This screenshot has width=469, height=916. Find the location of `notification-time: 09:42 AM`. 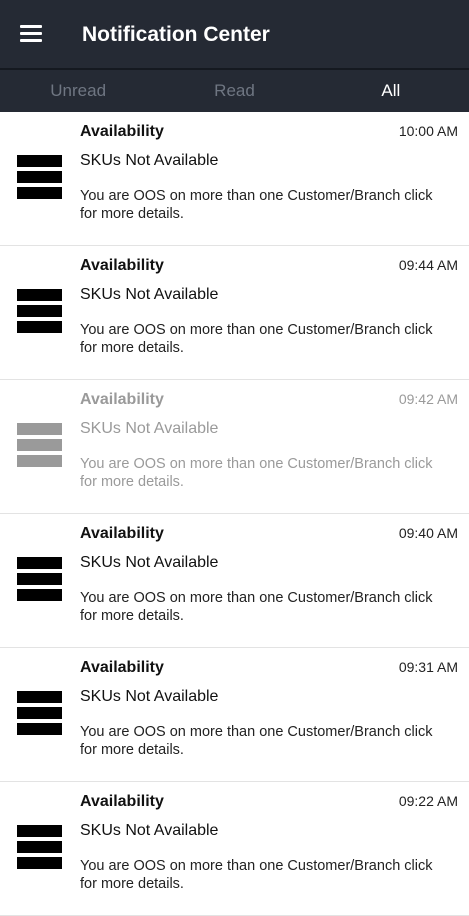

notification-time: 09:42 AM is located at coordinates (428, 399).